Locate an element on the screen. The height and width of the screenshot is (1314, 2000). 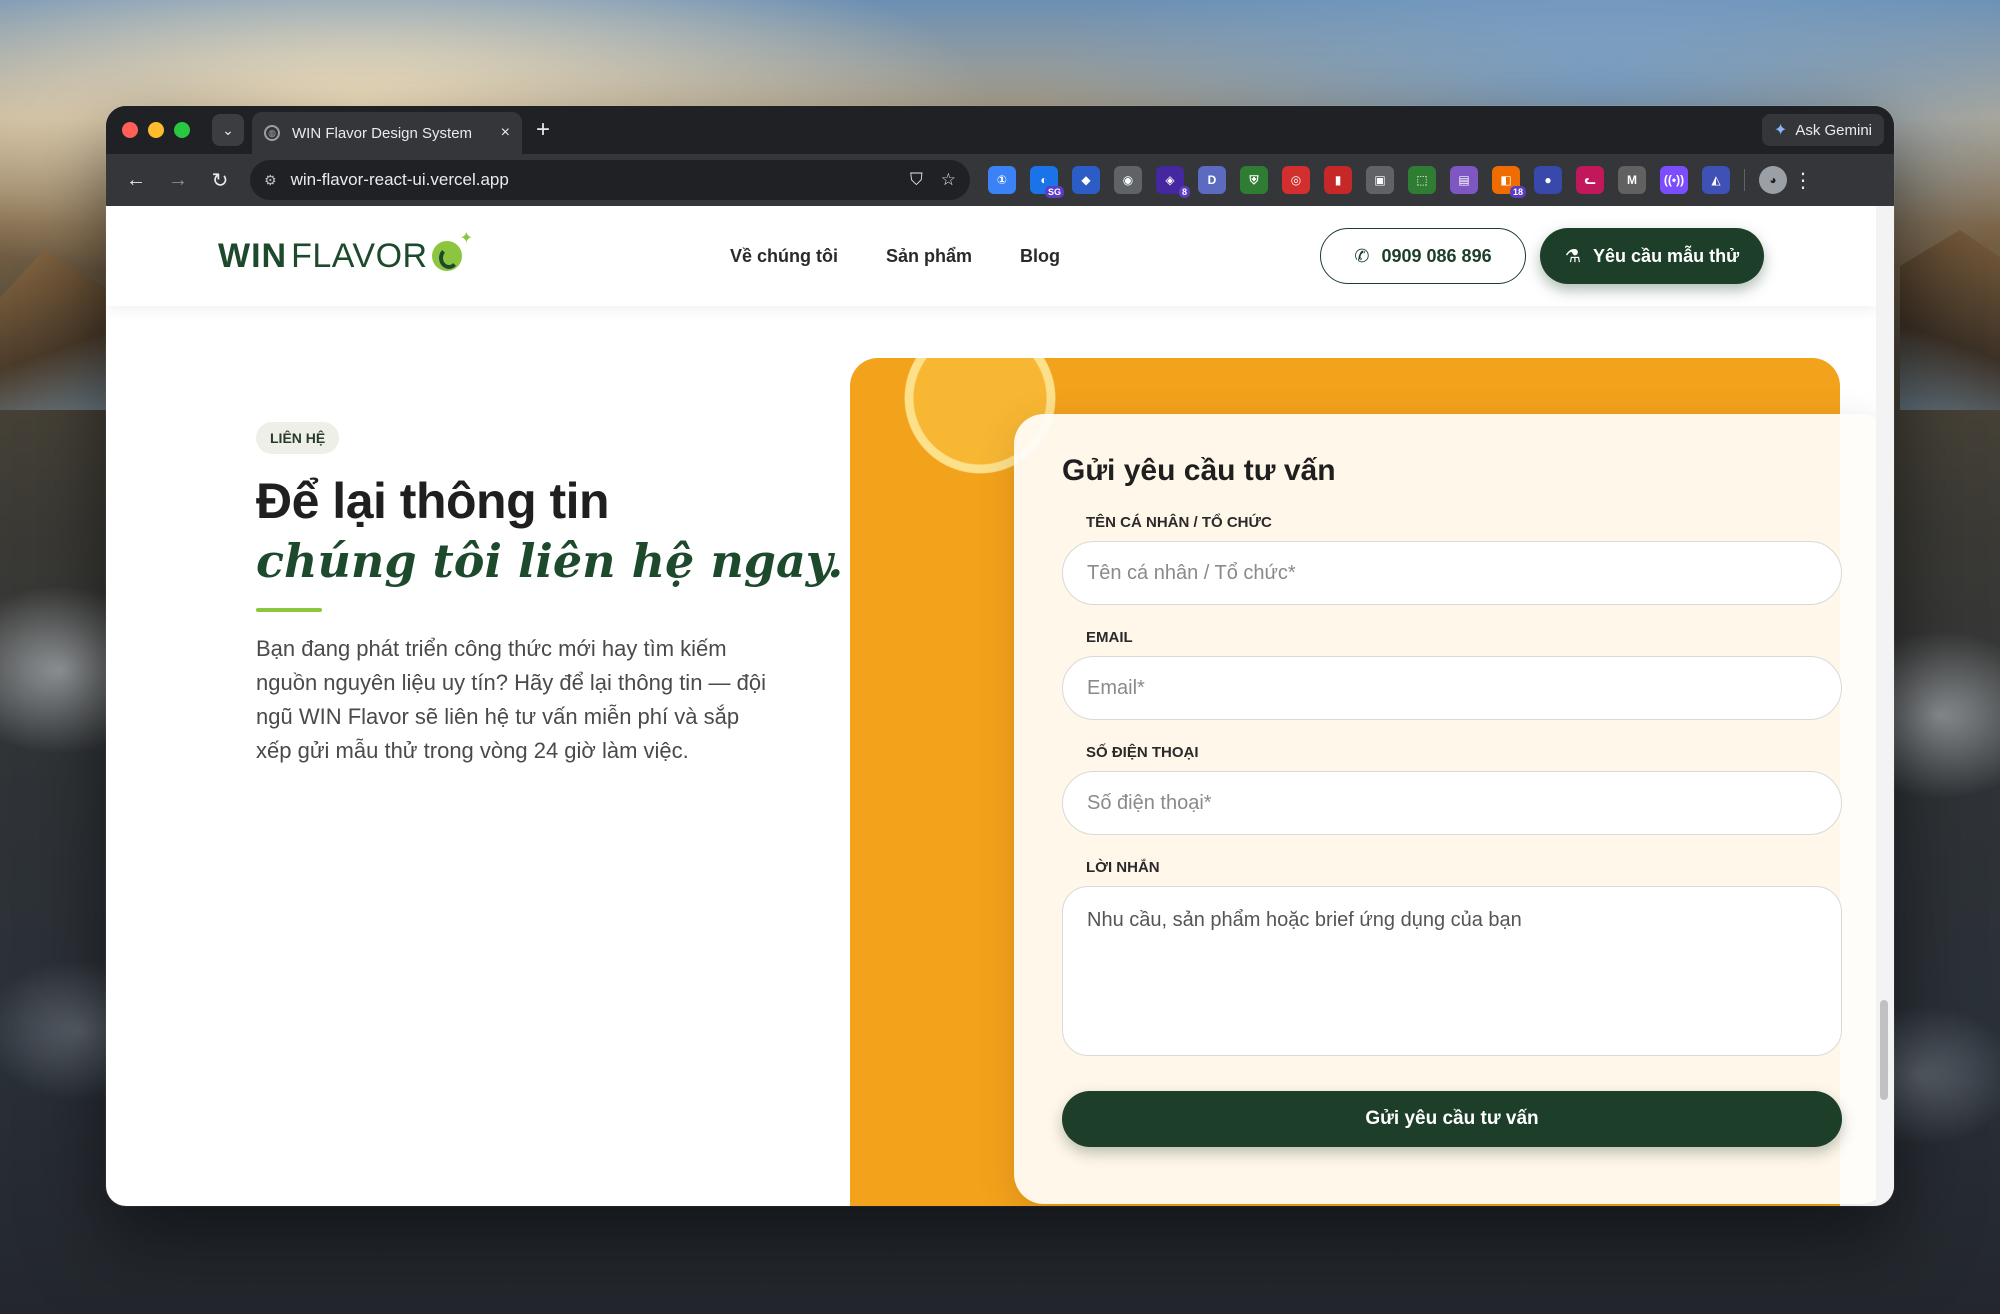
purple-box-icon-glyph: ▤ is located at coordinates (1464, 180).